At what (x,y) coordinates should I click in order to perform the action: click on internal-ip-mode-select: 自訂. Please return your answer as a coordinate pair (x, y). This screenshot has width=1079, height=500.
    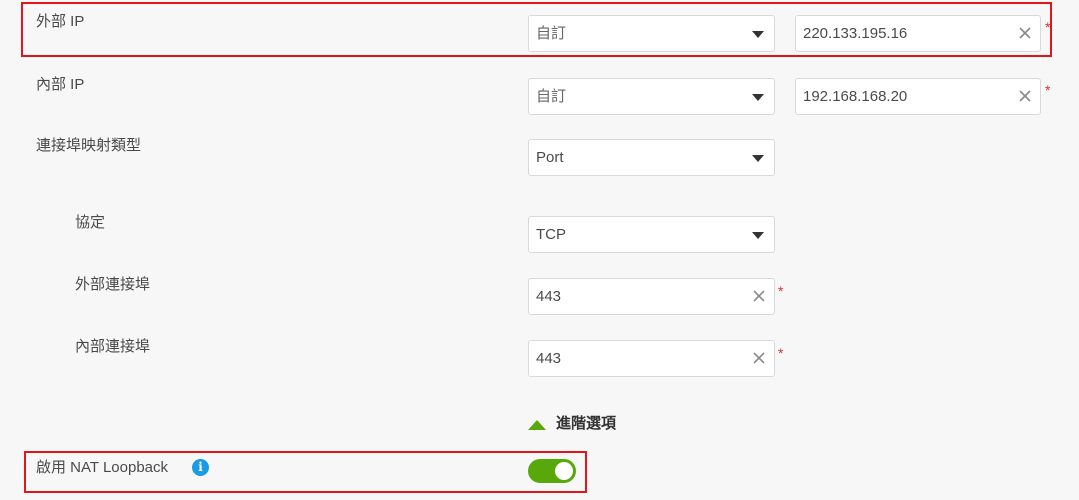
    Looking at the image, I should click on (651, 96).